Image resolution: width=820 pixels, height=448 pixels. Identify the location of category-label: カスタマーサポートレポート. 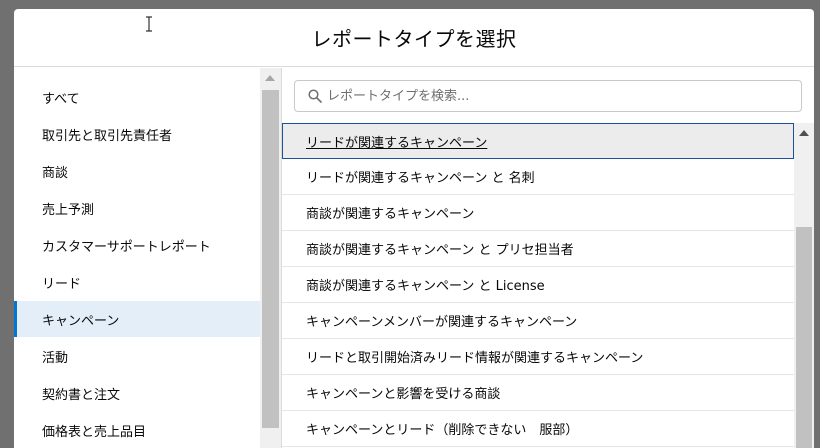
(126, 247).